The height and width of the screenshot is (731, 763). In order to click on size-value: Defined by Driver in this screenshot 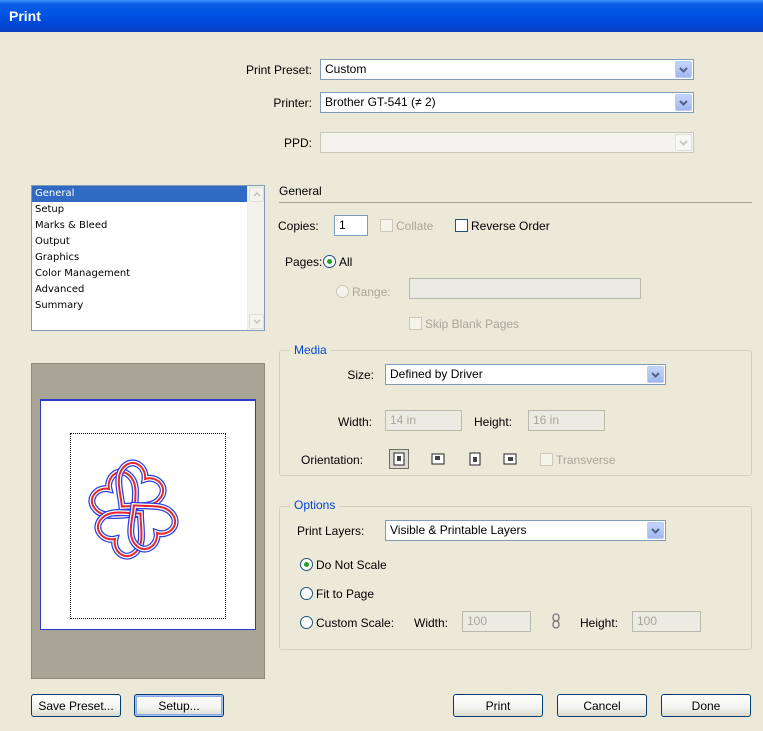, I will do `click(436, 374)`.